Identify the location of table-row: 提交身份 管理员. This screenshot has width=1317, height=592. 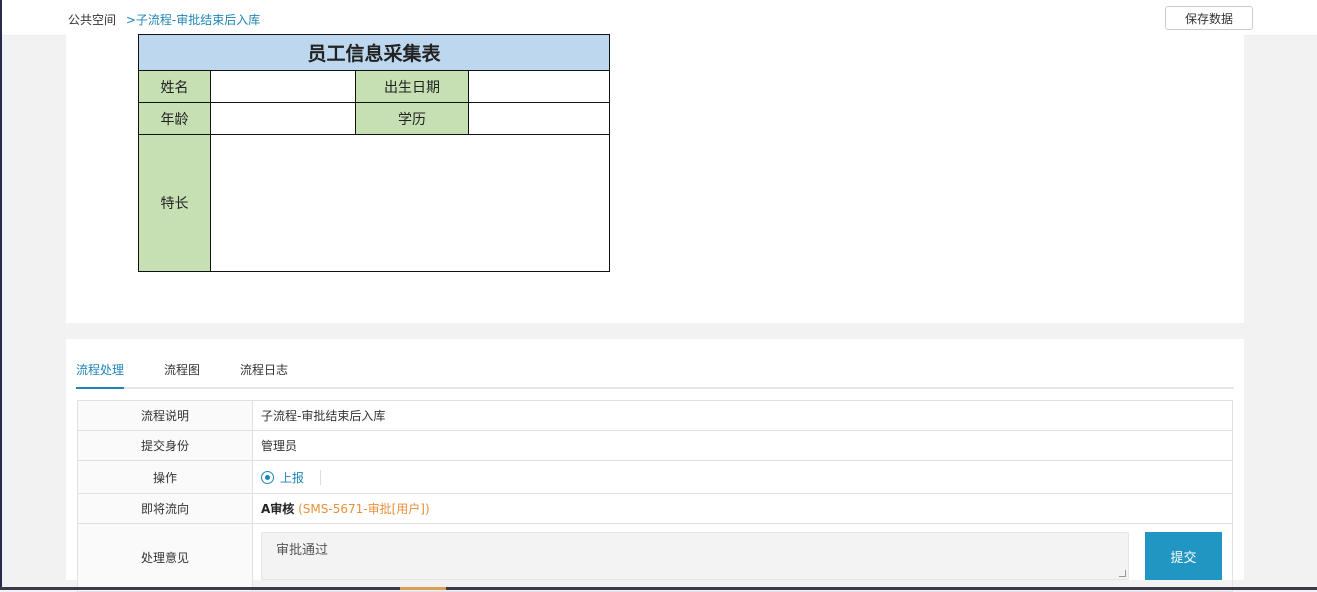
(655, 445).